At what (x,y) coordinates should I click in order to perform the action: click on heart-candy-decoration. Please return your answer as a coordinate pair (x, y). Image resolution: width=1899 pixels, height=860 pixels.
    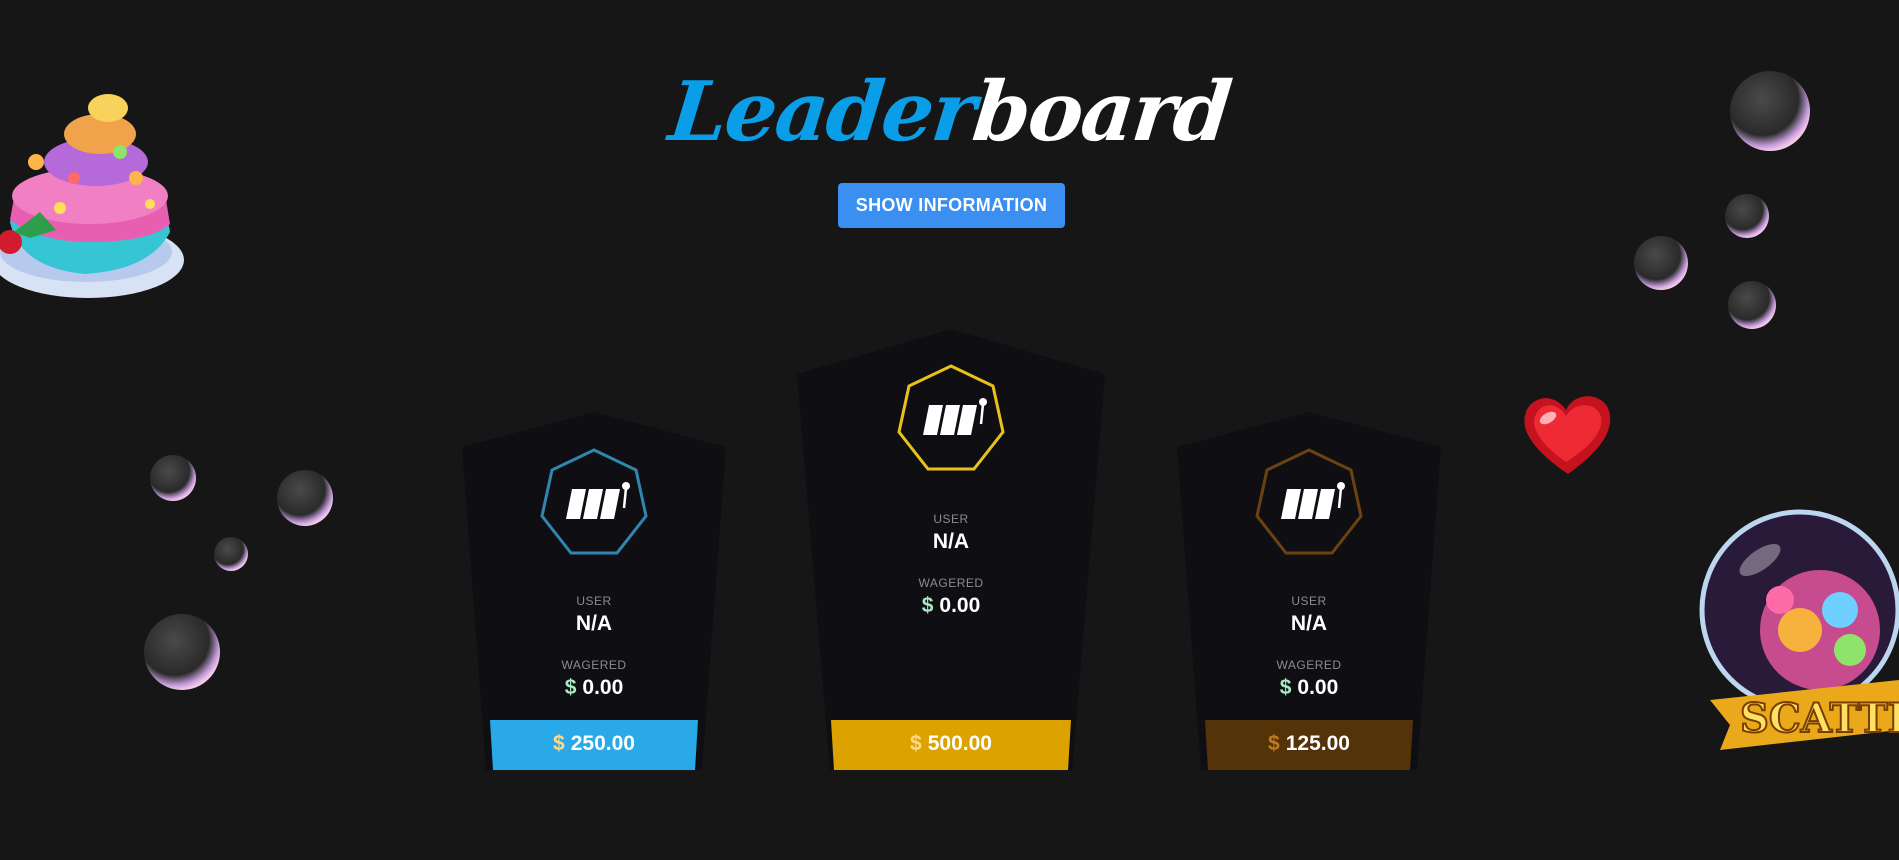
    Looking at the image, I should click on (1567, 435).